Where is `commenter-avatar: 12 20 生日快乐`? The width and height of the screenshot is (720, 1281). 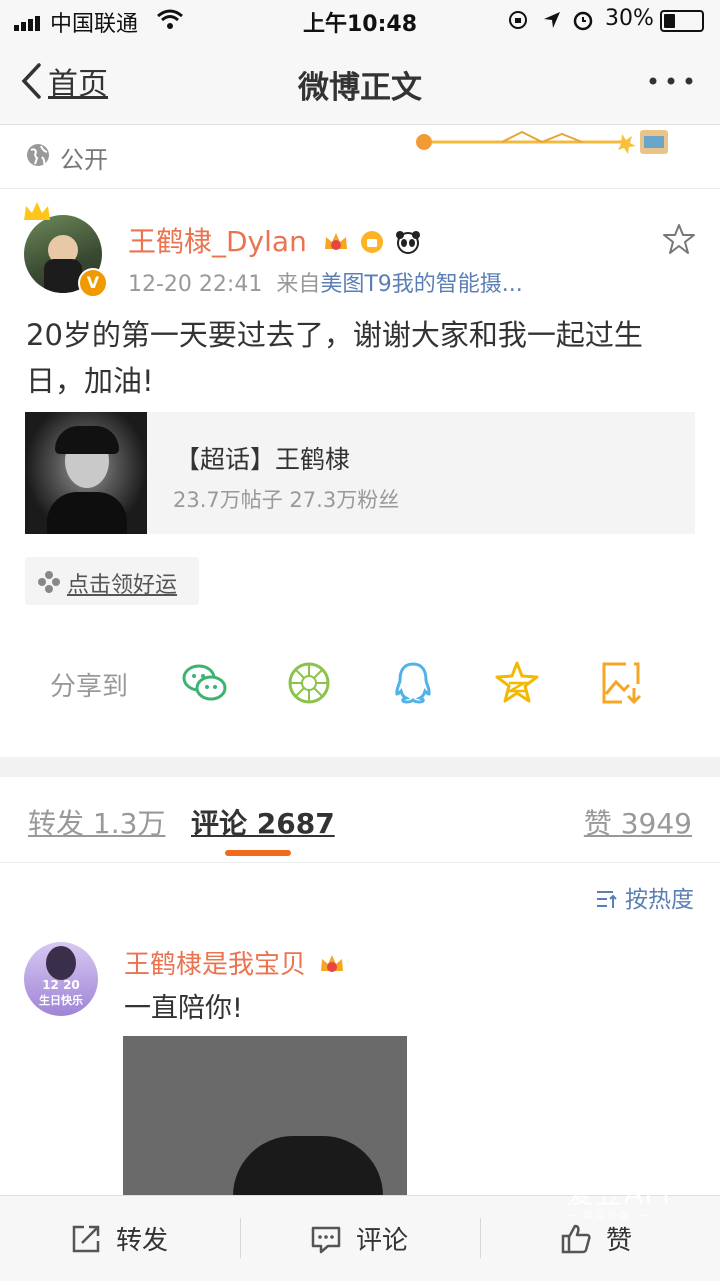
commenter-avatar: 12 20 生日快乐 is located at coordinates (61, 979).